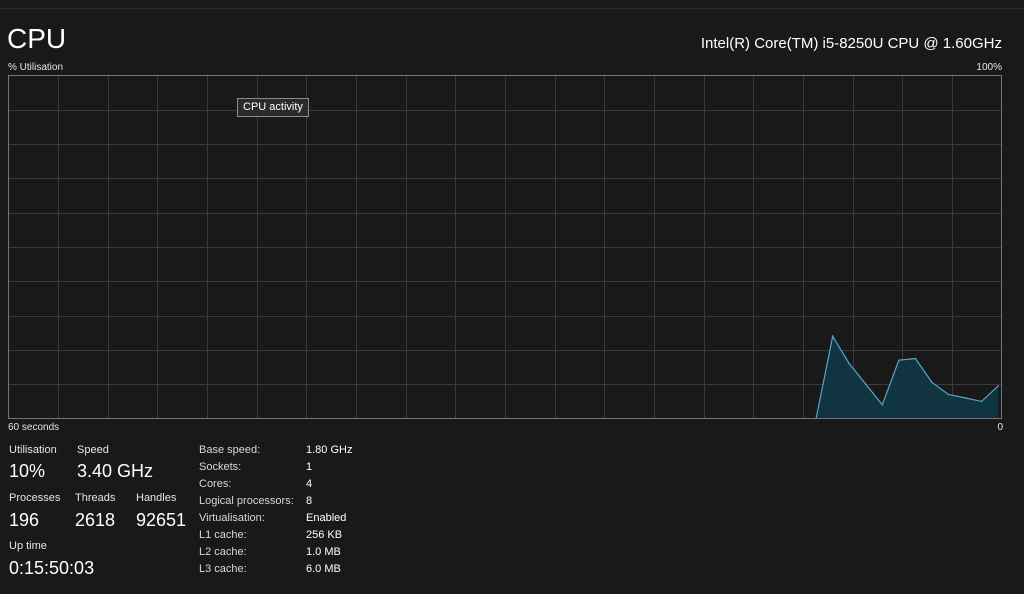 The height and width of the screenshot is (594, 1024). I want to click on detail-label: Sockets:, so click(220, 467).